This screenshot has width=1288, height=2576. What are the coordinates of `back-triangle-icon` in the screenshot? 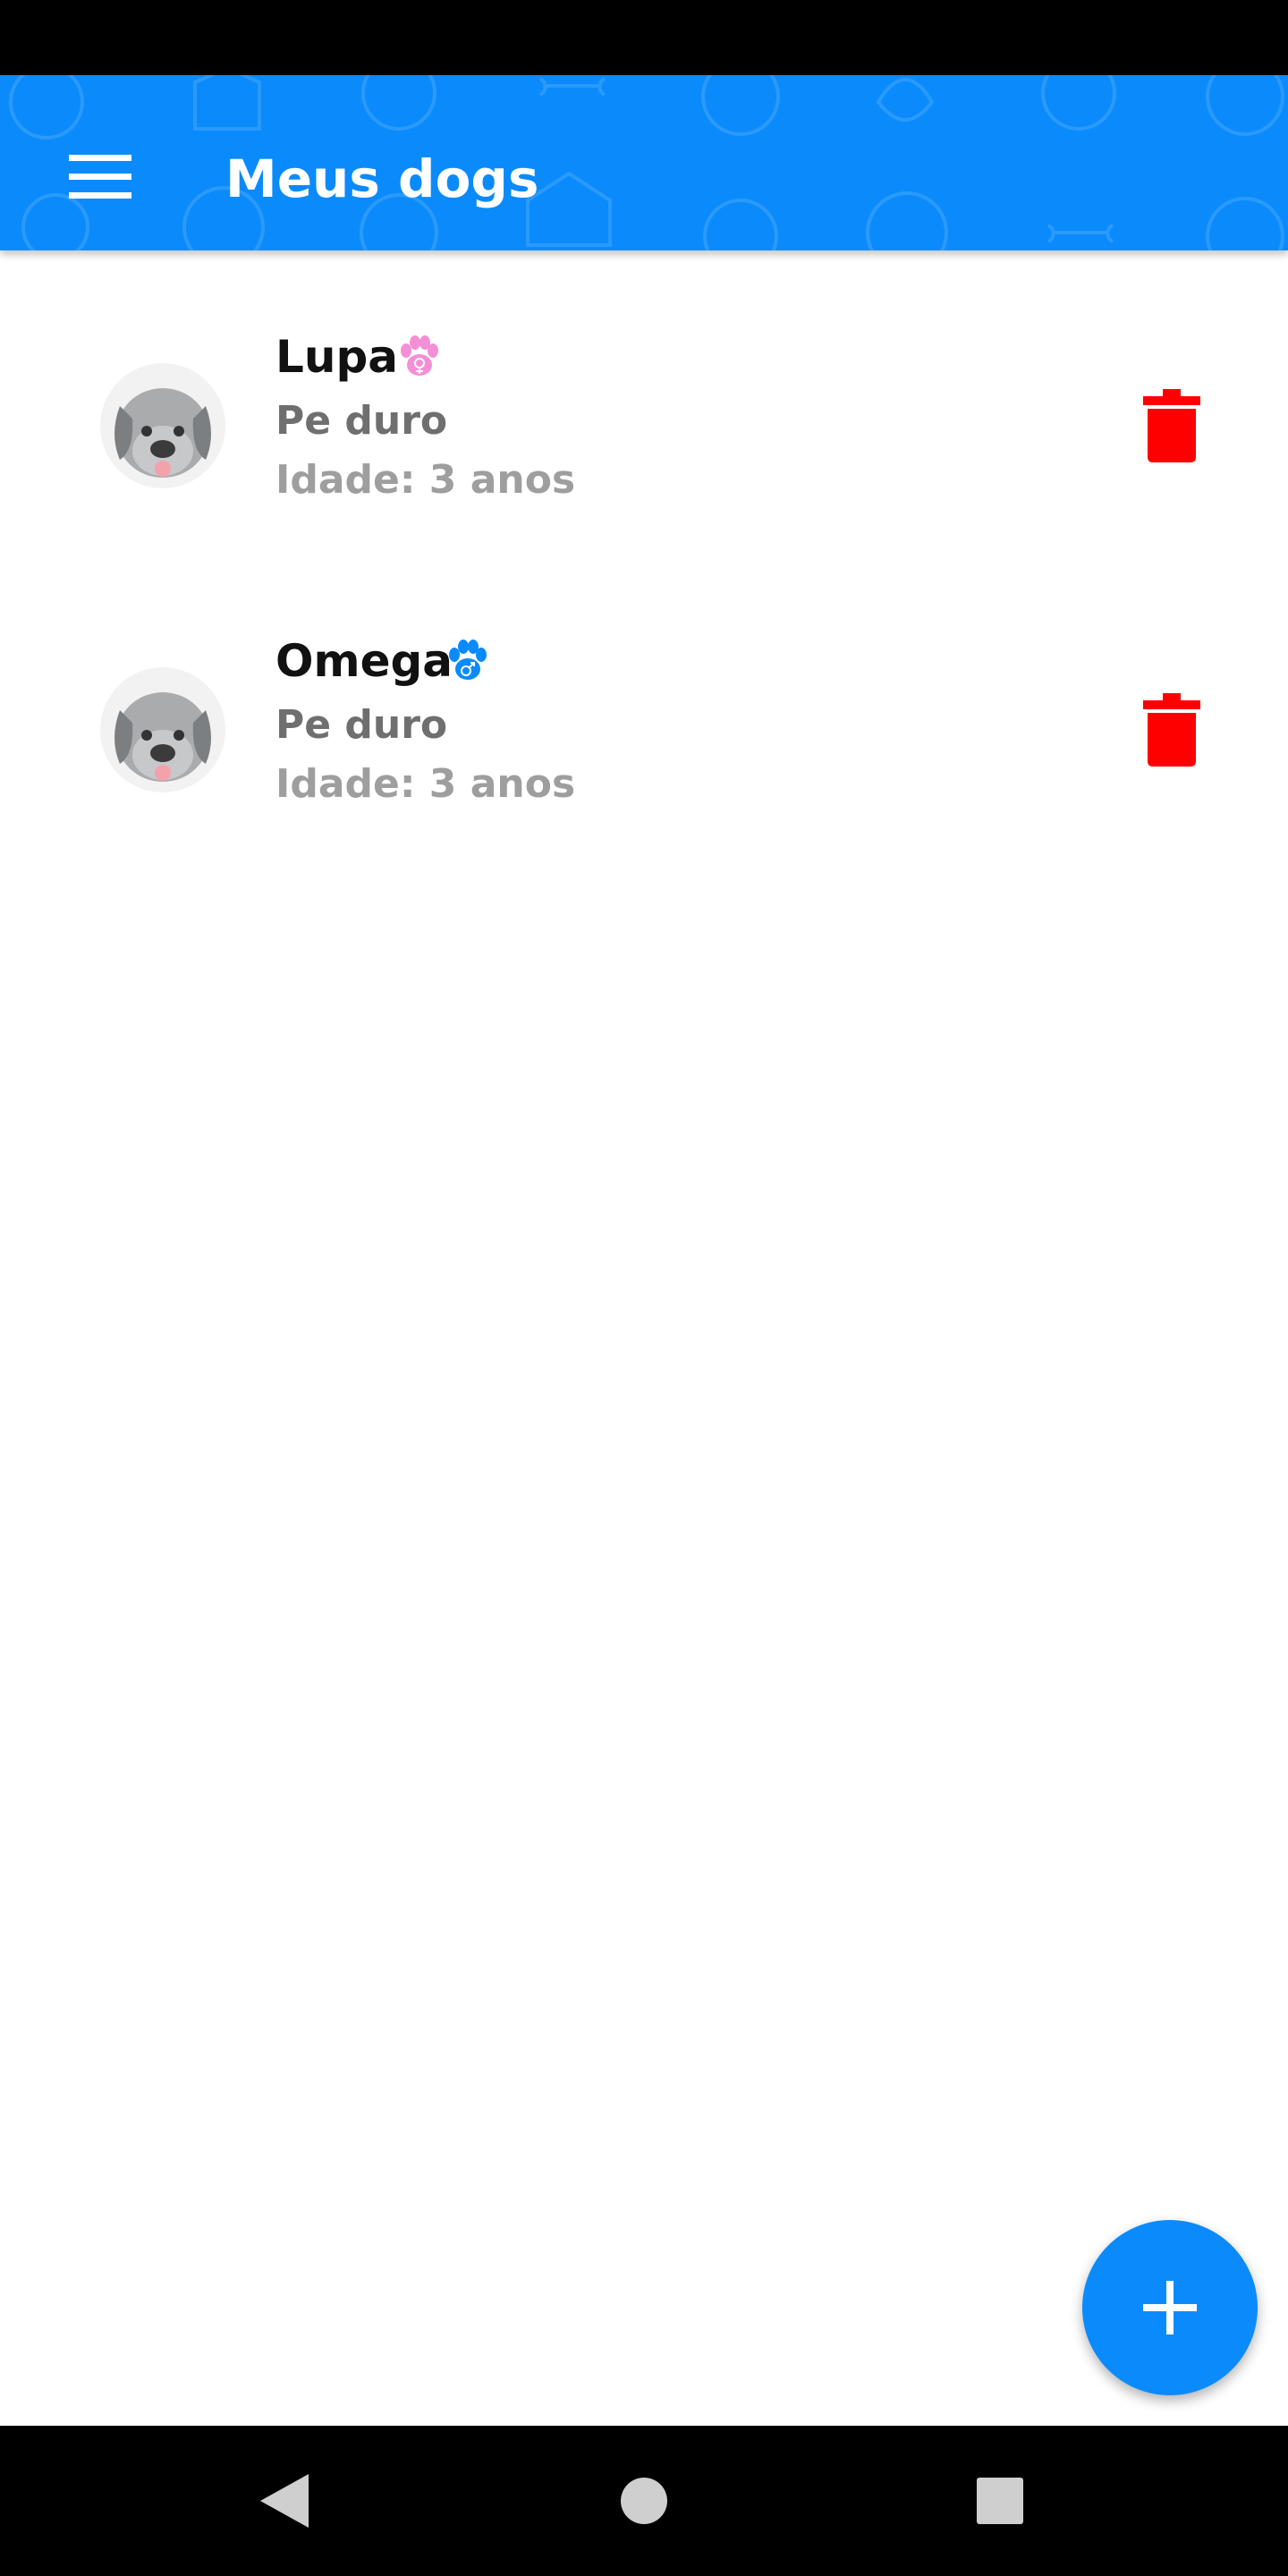 It's located at (284, 2501).